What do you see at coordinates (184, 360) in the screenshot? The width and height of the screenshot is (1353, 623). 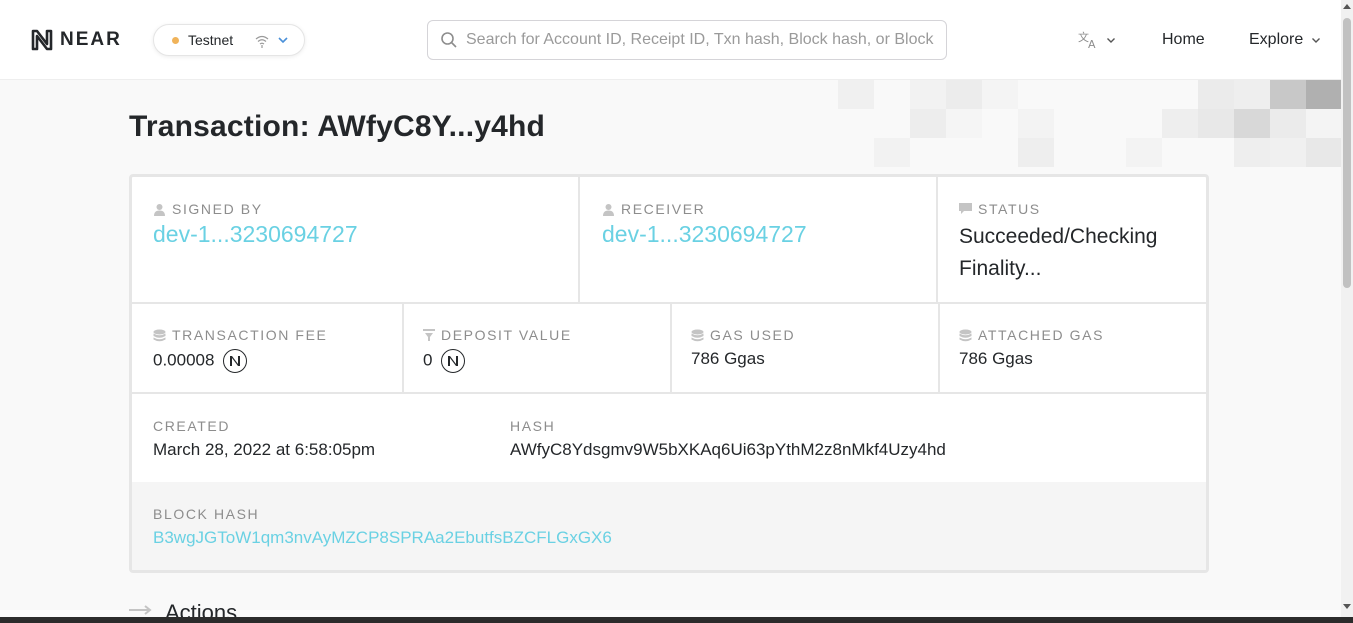 I see `transaction-fee-value: 0.00008` at bounding box center [184, 360].